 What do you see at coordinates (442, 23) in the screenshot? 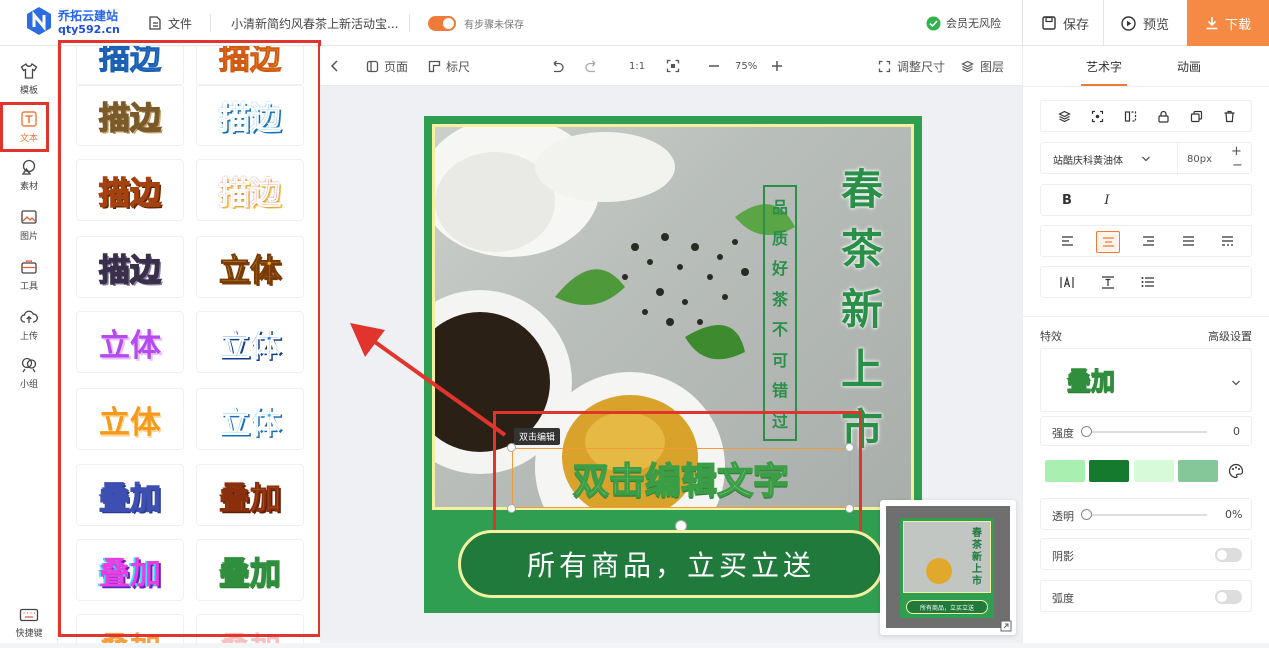
I see `autosave-toggle` at bounding box center [442, 23].